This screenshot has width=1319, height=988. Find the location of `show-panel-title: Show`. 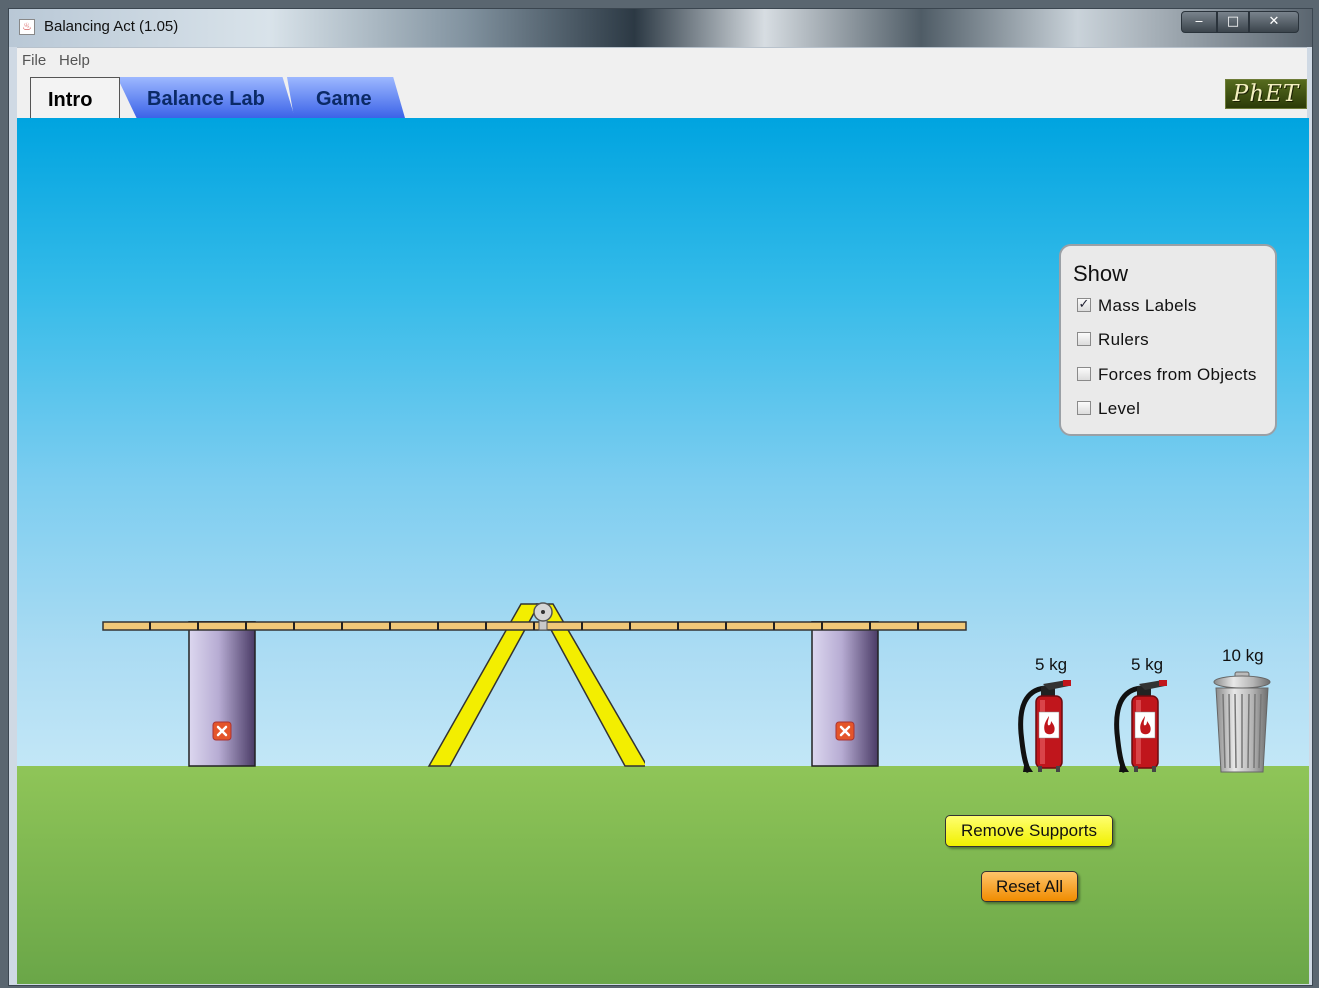

show-panel-title: Show is located at coordinates (1101, 273).